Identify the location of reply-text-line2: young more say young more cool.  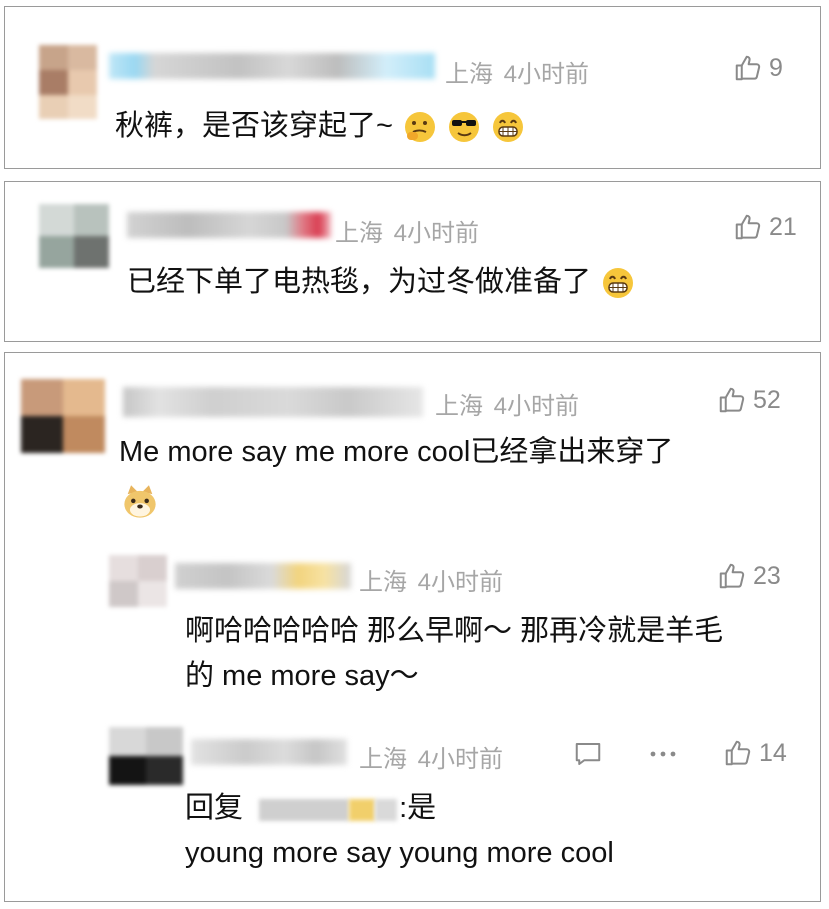
(399, 853).